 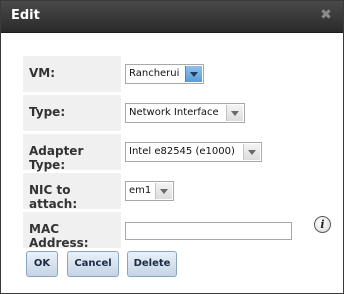 What do you see at coordinates (182, 151) in the screenshot?
I see `adapter-type-select-value: Intel e82545 (e1000)` at bounding box center [182, 151].